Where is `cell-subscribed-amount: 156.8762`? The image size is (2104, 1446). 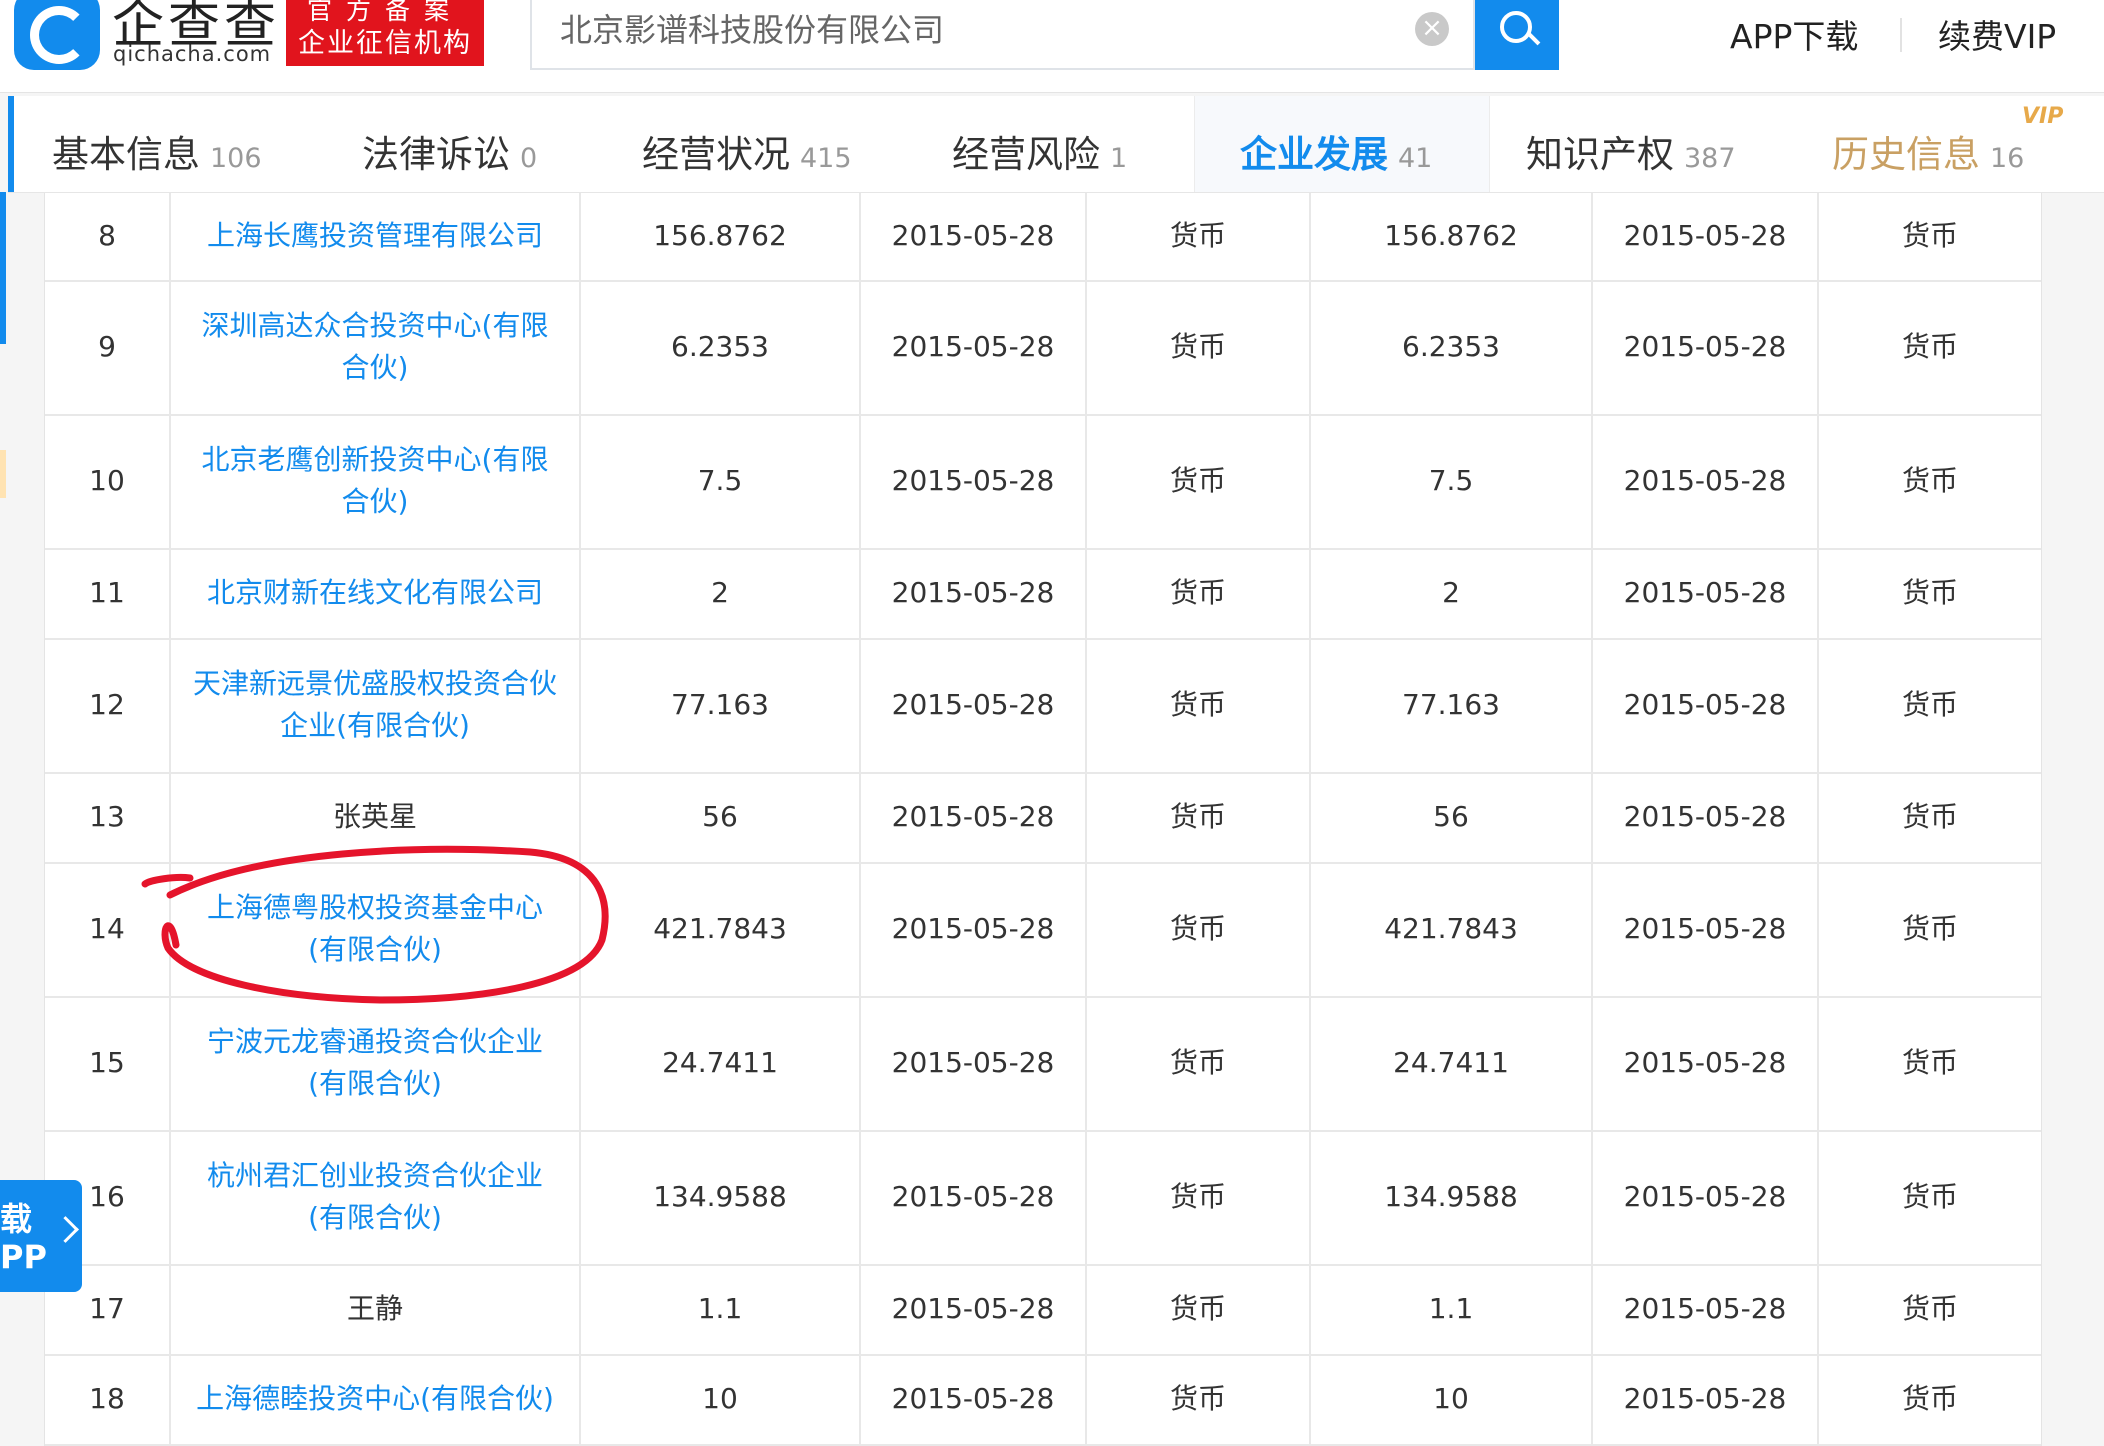
cell-subscribed-amount: 156.8762 is located at coordinates (719, 236).